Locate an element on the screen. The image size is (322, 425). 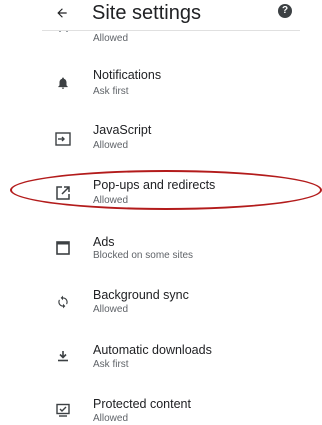
setting-title: Automatic downloads is located at coordinates (152, 350).